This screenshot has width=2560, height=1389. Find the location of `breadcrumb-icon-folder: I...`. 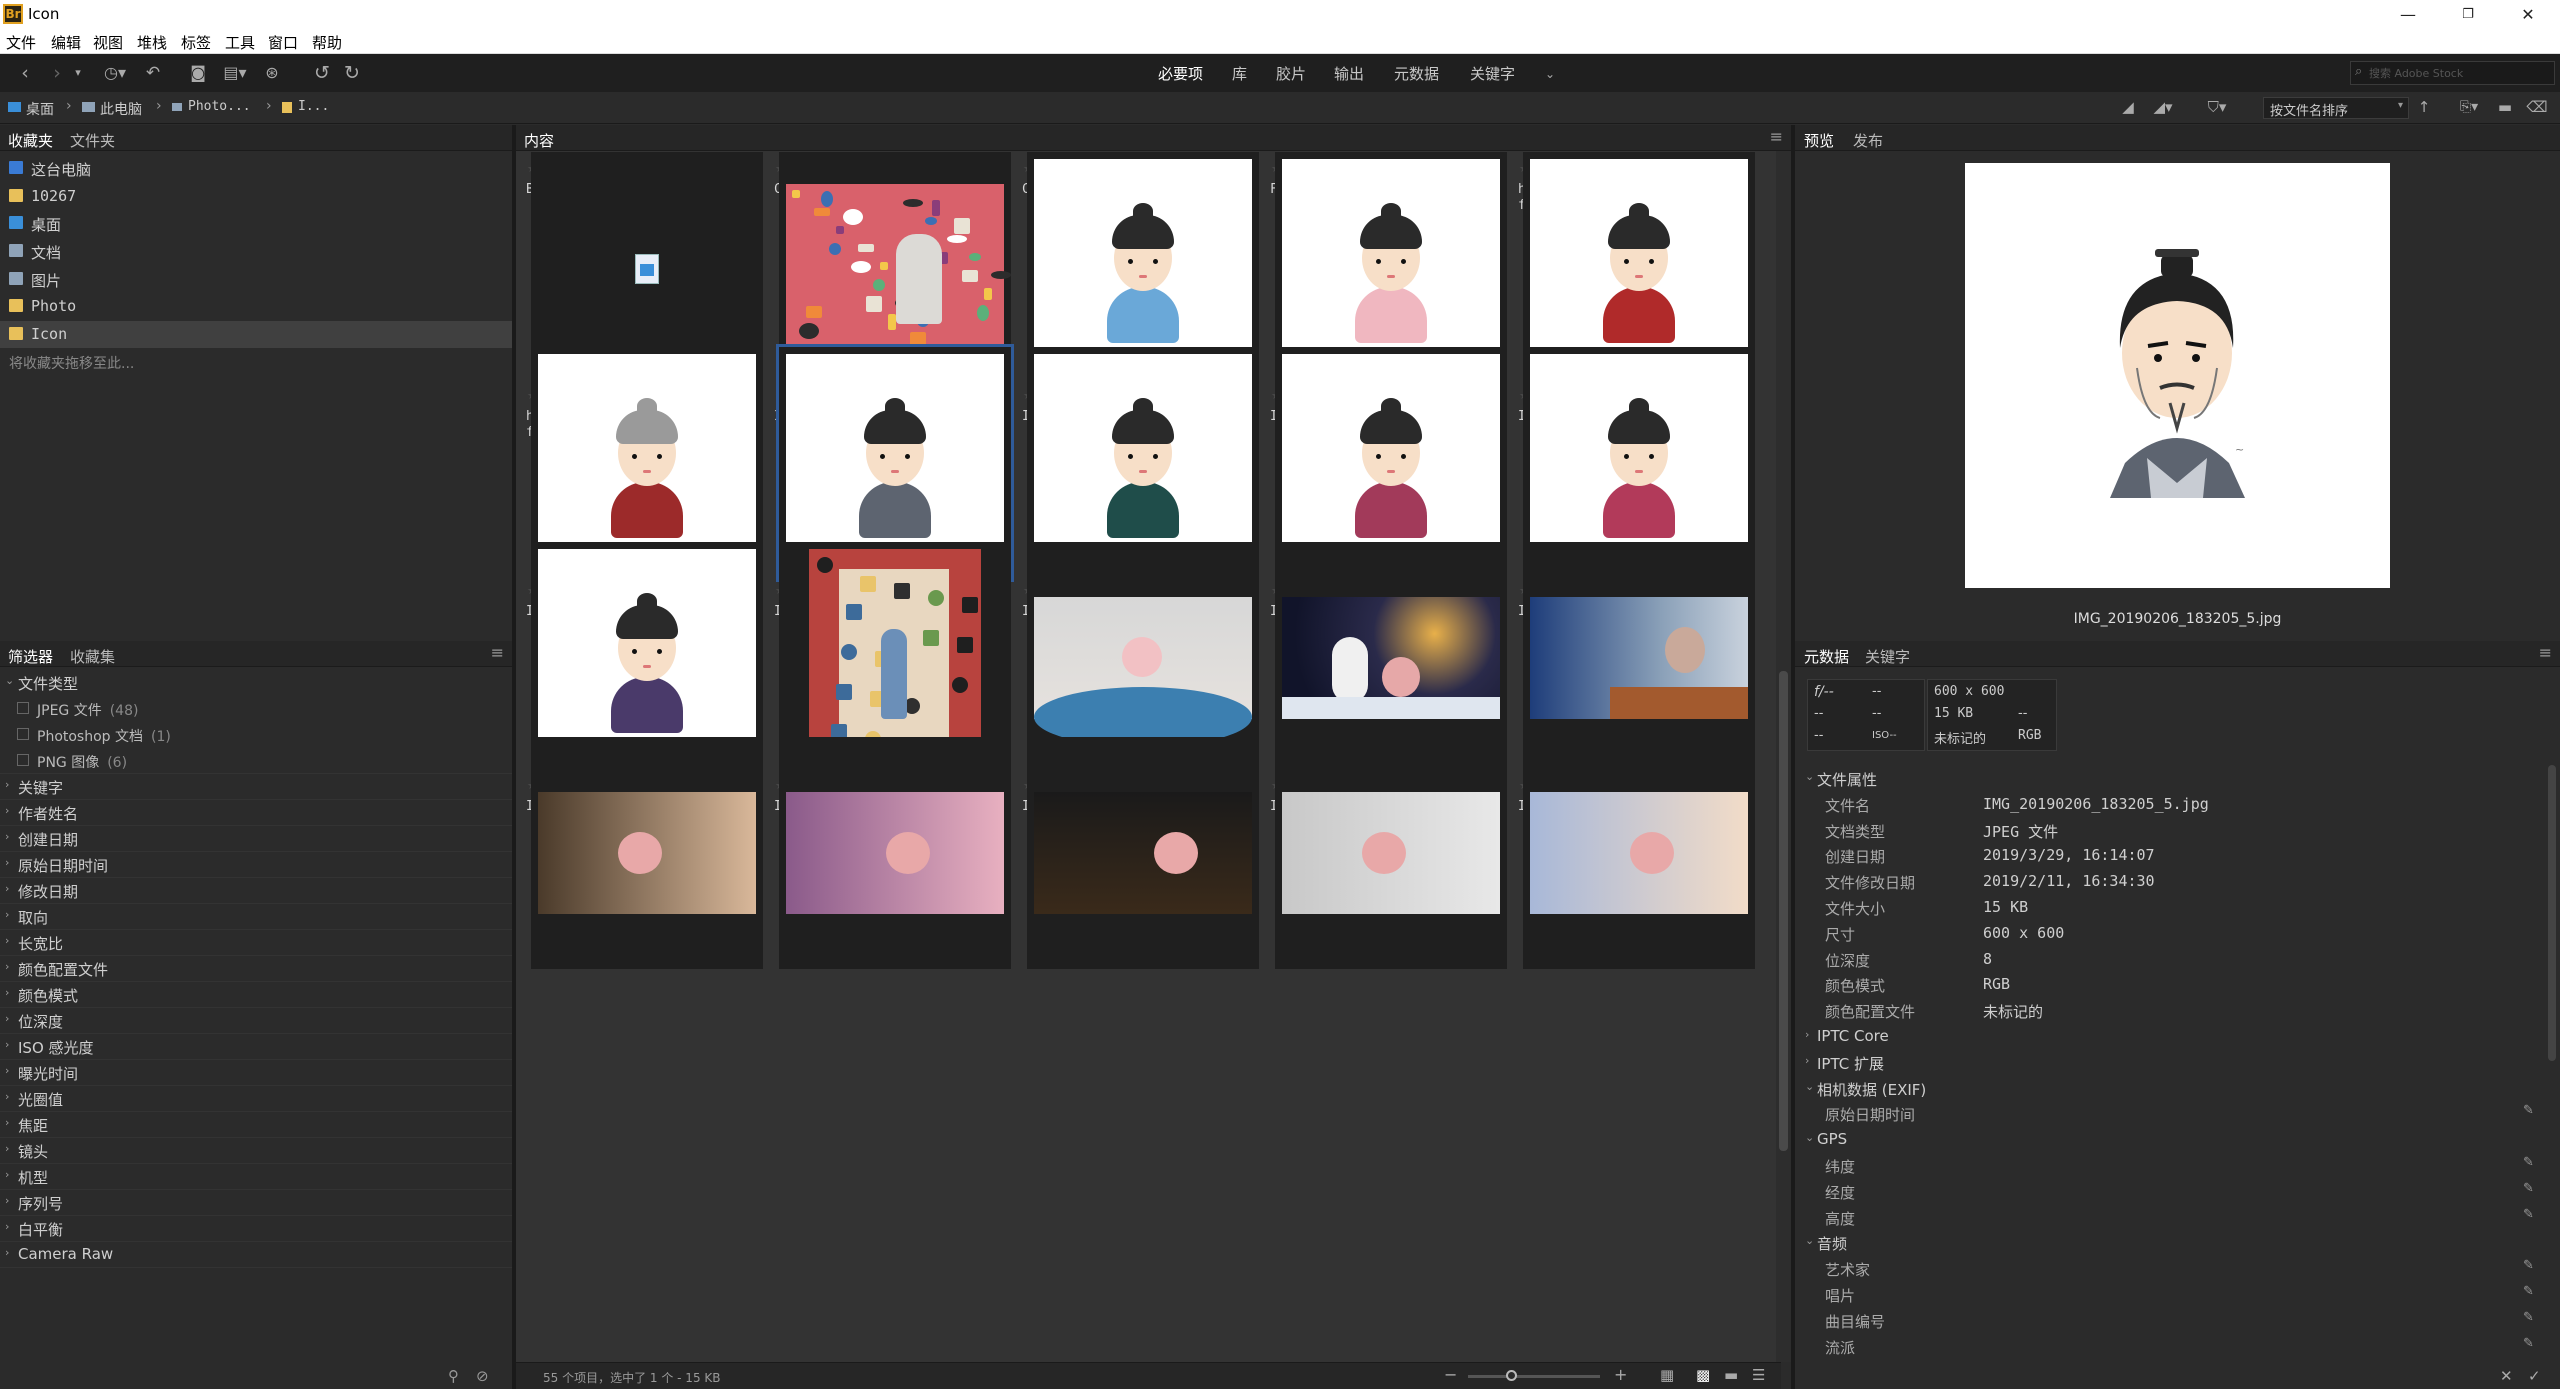

breadcrumb-icon-folder: I... is located at coordinates (313, 106).